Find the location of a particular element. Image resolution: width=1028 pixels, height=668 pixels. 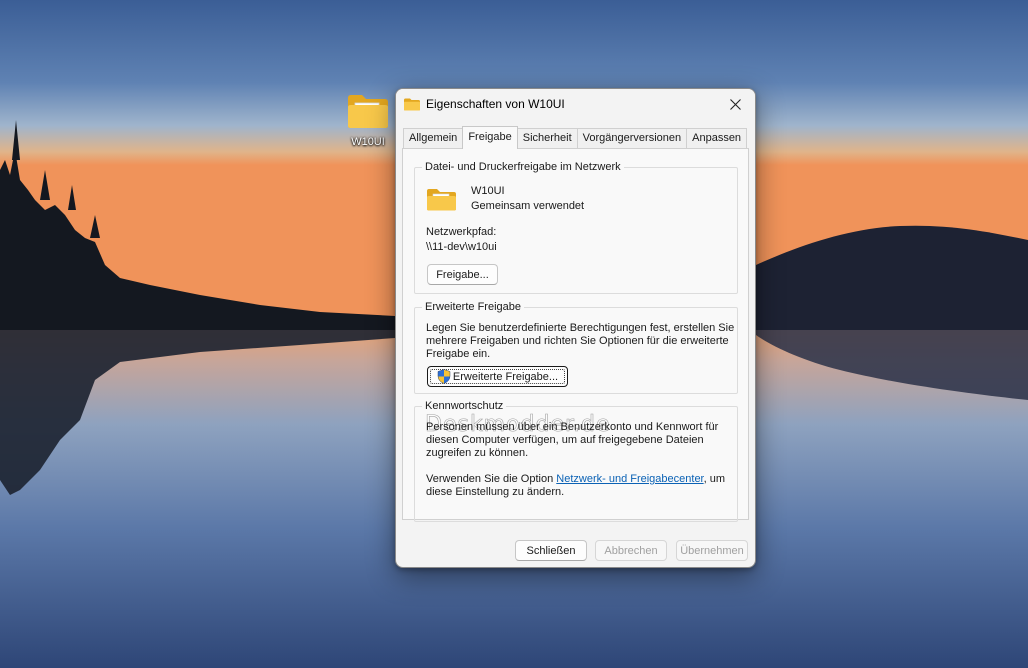

advanced-share-description-3: Freigabe ein. is located at coordinates (458, 354).